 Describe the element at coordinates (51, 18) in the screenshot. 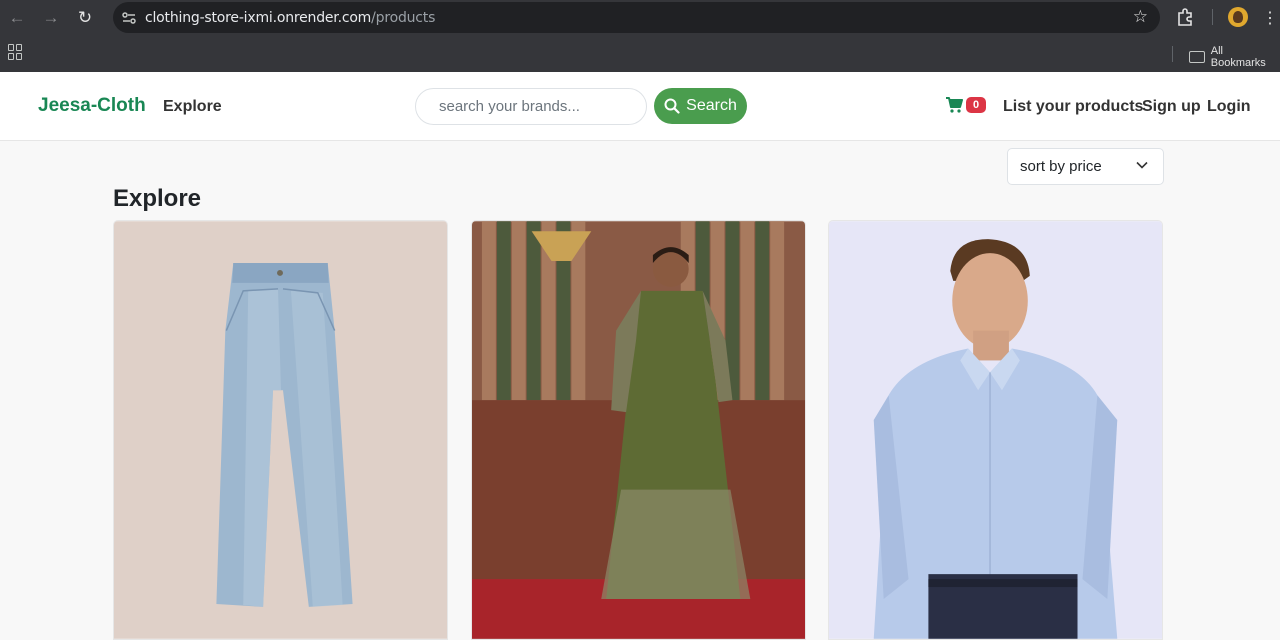

I see `forward-icon: →` at that location.